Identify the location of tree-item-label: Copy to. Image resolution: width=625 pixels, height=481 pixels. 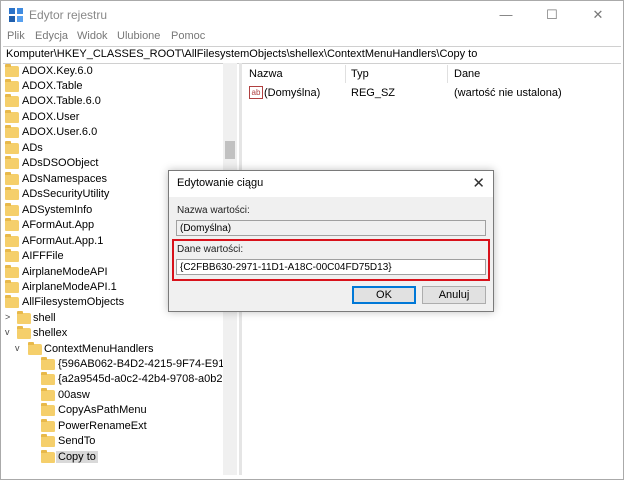
(77, 457).